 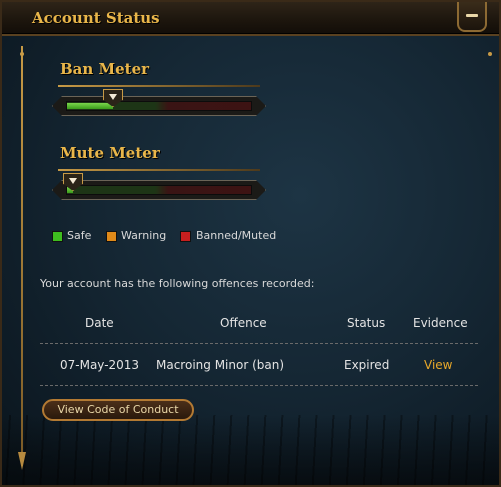 What do you see at coordinates (250, 19) in the screenshot?
I see `title-bar: Account Status` at bounding box center [250, 19].